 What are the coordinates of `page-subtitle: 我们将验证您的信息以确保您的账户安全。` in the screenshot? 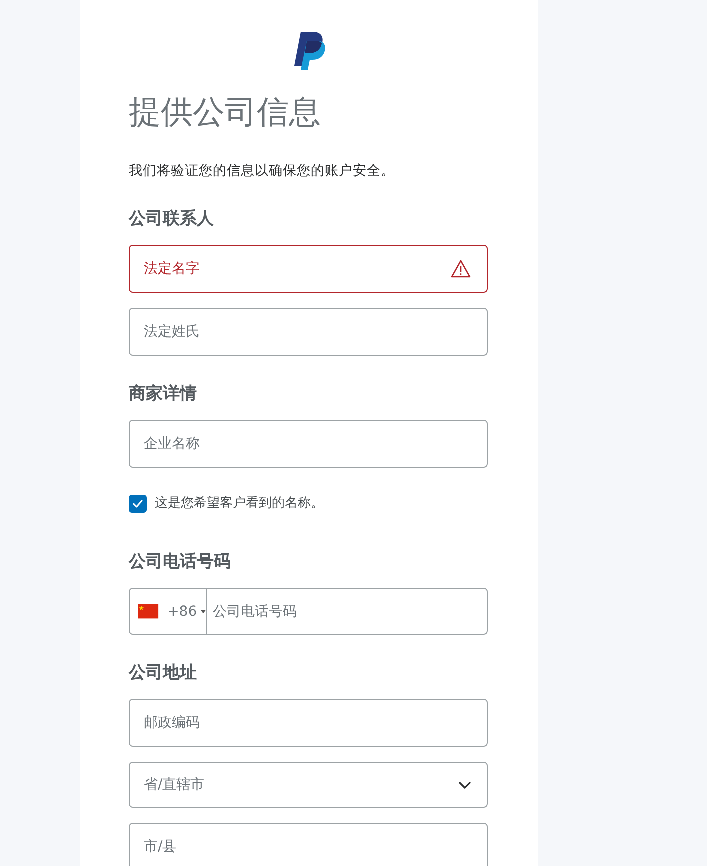 It's located at (262, 171).